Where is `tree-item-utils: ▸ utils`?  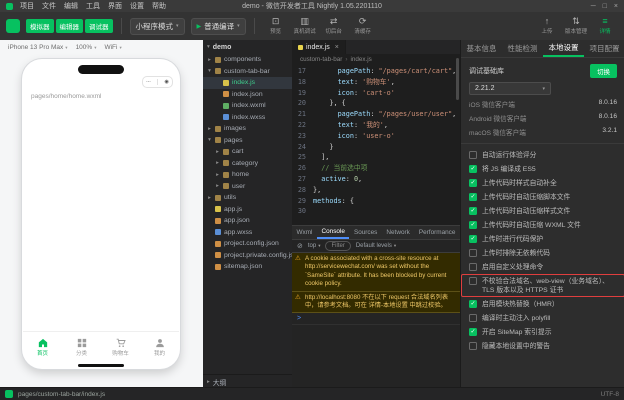 tree-item-utils: ▸ utils is located at coordinates (247, 198).